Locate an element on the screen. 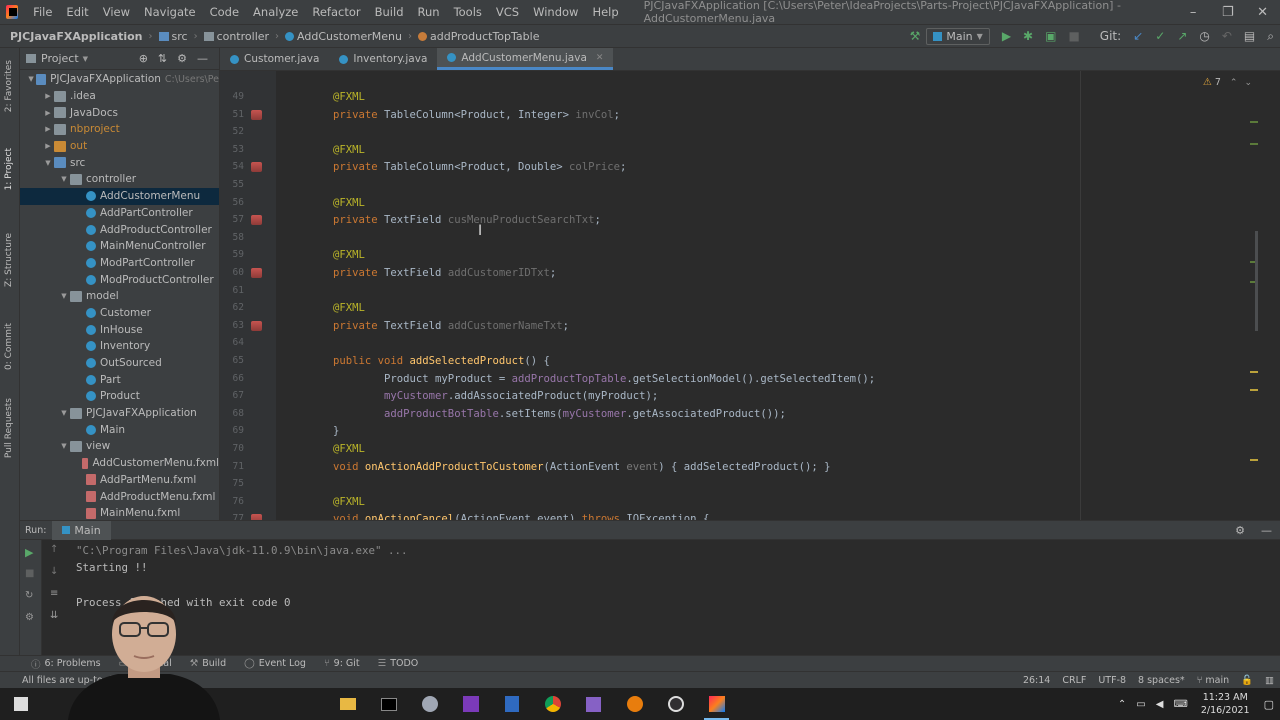 This screenshot has width=1280, height=720. tree-item: Product is located at coordinates (119, 396).